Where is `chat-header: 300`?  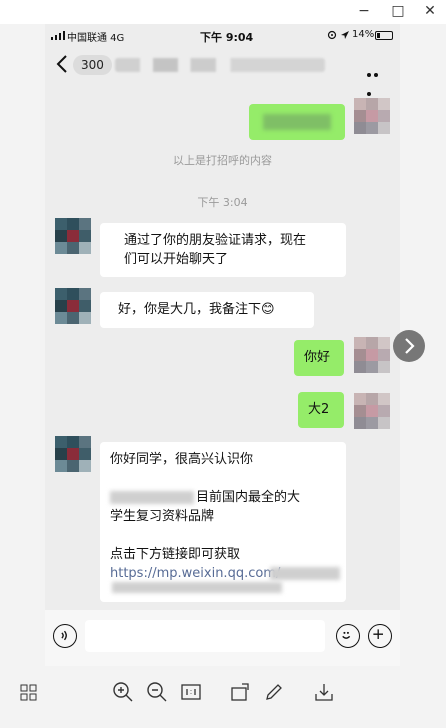
chat-header: 300 is located at coordinates (222, 71).